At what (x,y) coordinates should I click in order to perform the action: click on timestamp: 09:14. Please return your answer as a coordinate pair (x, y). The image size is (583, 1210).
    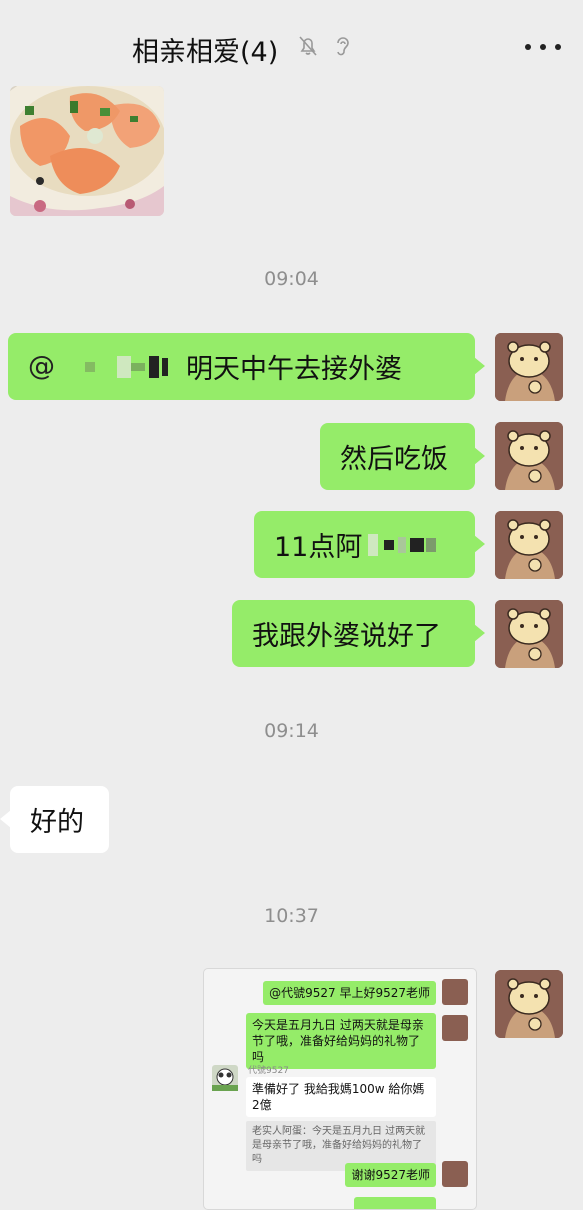
    Looking at the image, I should click on (291, 731).